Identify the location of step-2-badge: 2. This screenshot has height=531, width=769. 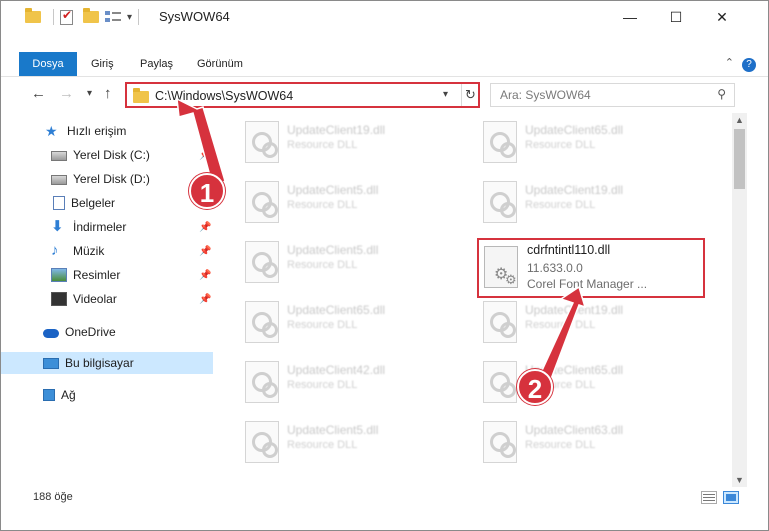
(535, 387).